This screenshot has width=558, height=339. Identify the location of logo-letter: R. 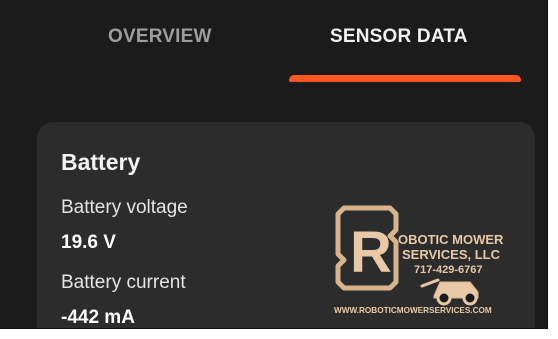
(371, 252).